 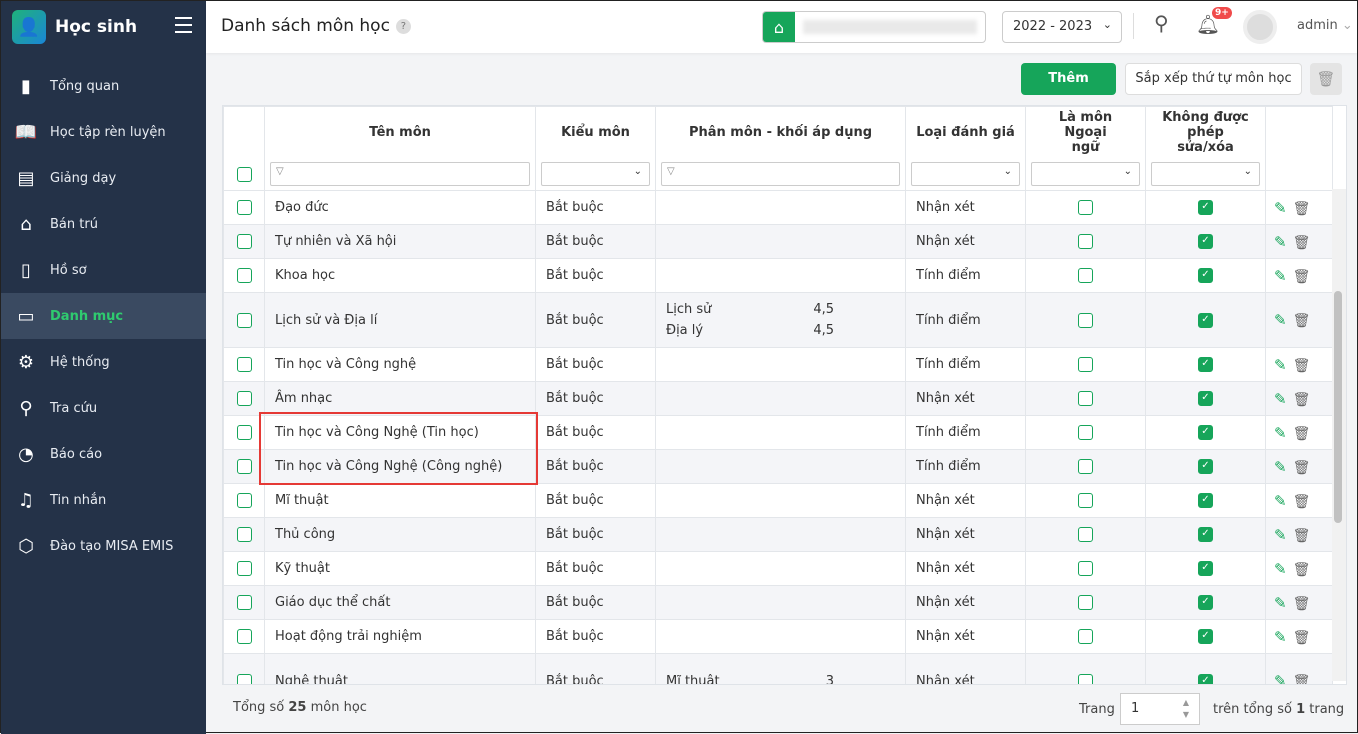 What do you see at coordinates (965, 132) in the screenshot?
I see `col-header-evaluation: Loại đánh giá` at bounding box center [965, 132].